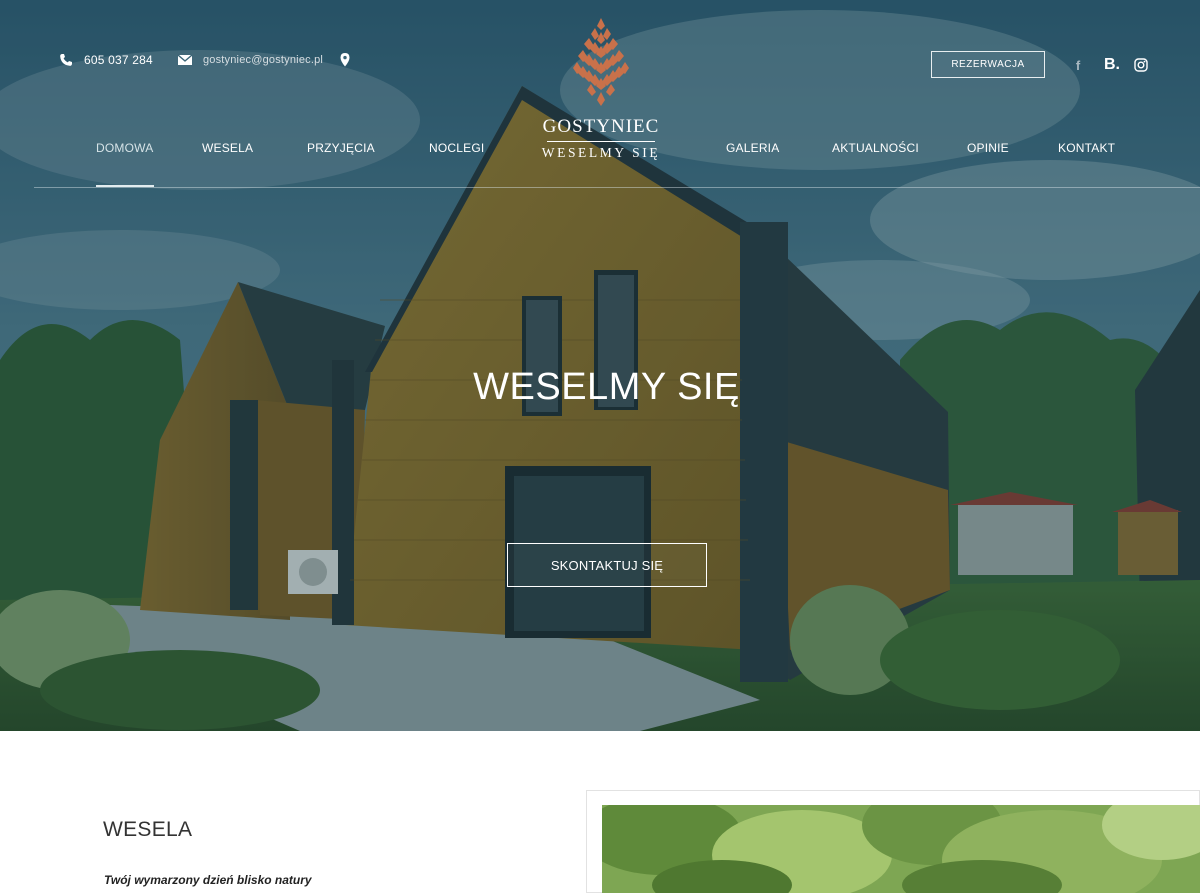 The image size is (1200, 893). I want to click on contact-cta-button: SKONTAKTUJ SIĘ, so click(607, 565).